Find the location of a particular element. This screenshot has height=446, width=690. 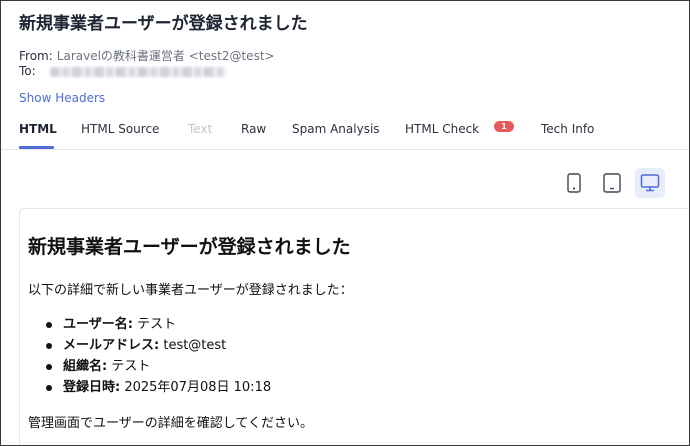

mobile-view-button is located at coordinates (574, 183).